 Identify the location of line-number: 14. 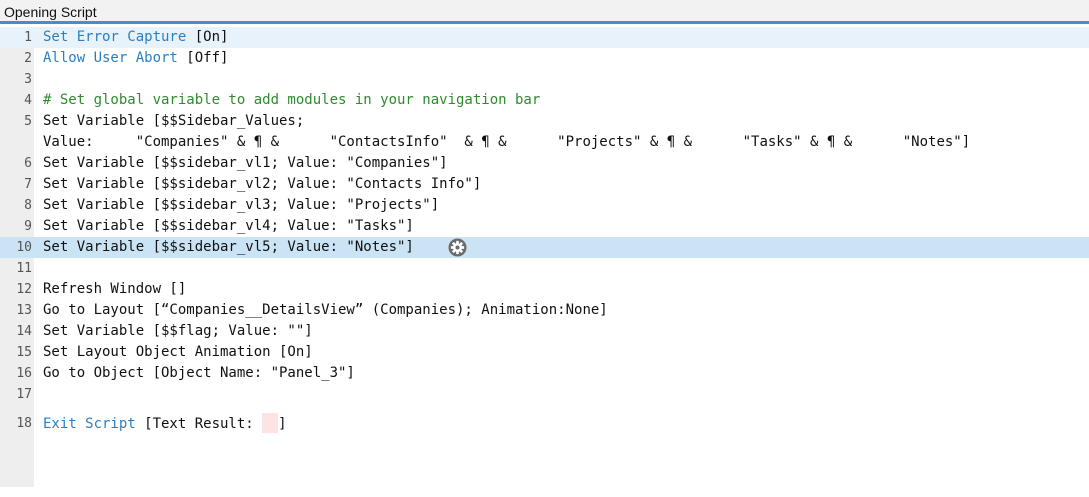
(24, 331).